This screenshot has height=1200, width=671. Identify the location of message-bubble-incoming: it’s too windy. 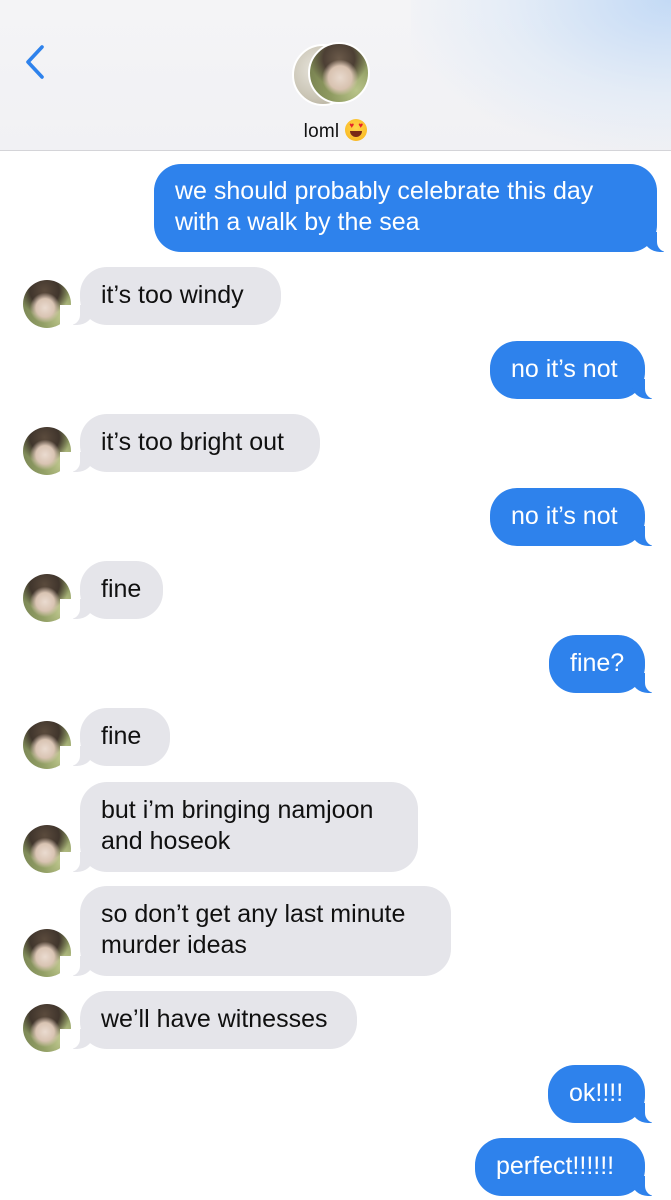
(170, 296).